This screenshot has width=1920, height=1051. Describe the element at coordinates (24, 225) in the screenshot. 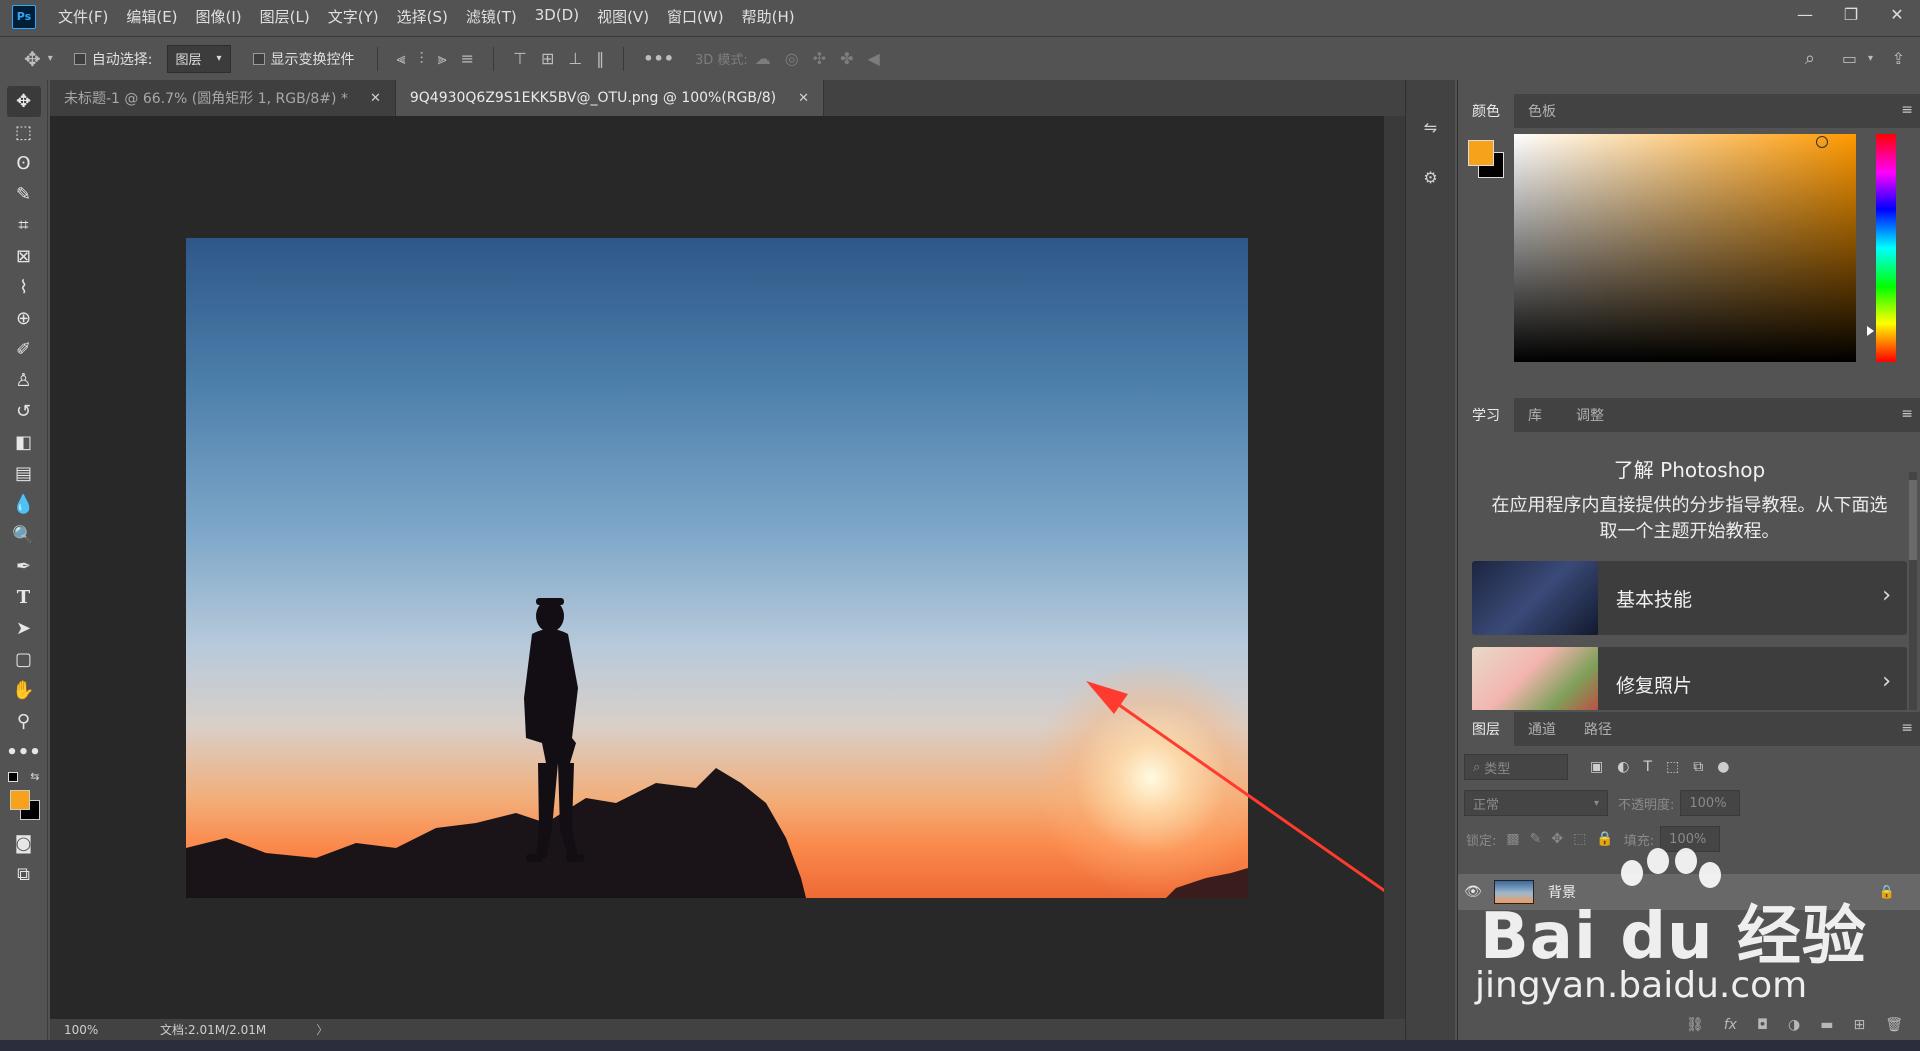

I see `crop-tool-icon: ⌗` at that location.